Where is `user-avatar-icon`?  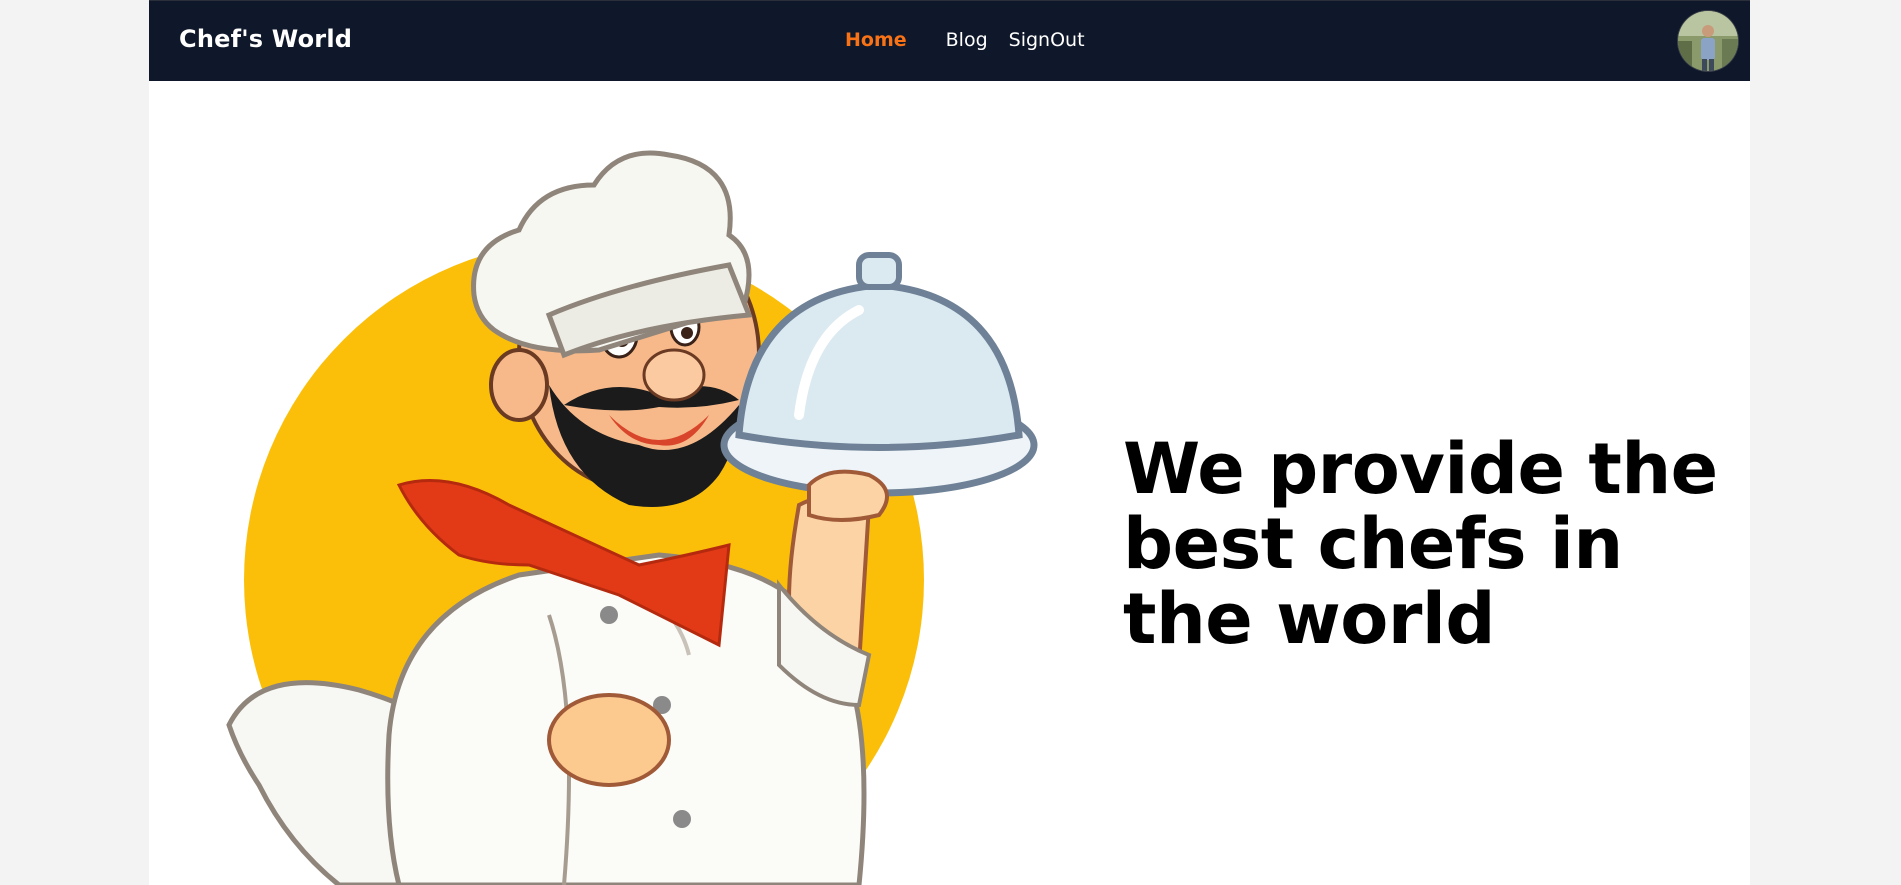 user-avatar-icon is located at coordinates (1708, 41).